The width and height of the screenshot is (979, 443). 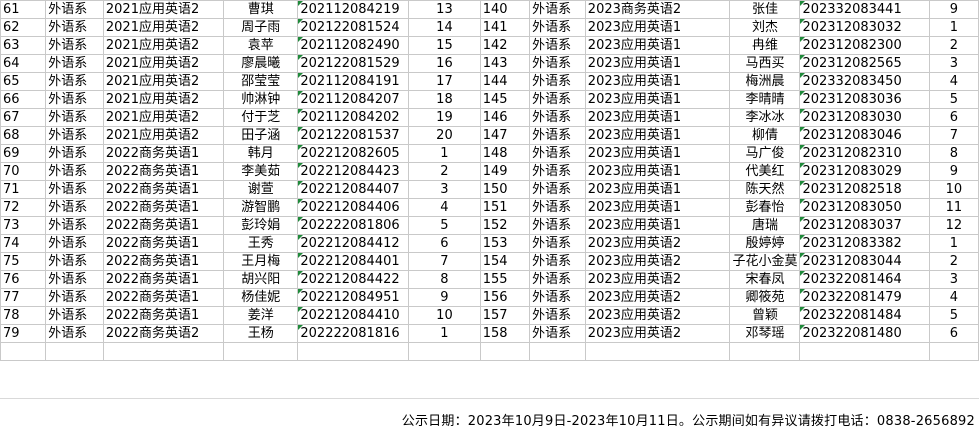 What do you see at coordinates (444, 297) in the screenshot?
I see `cell-left-num: 9` at bounding box center [444, 297].